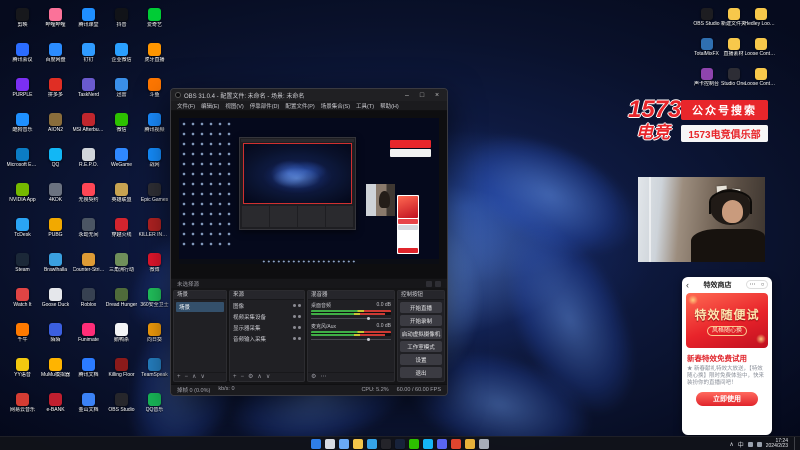 This screenshot has width=800, height=450. I want to click on source-list-item: 图像, so click(267, 305).